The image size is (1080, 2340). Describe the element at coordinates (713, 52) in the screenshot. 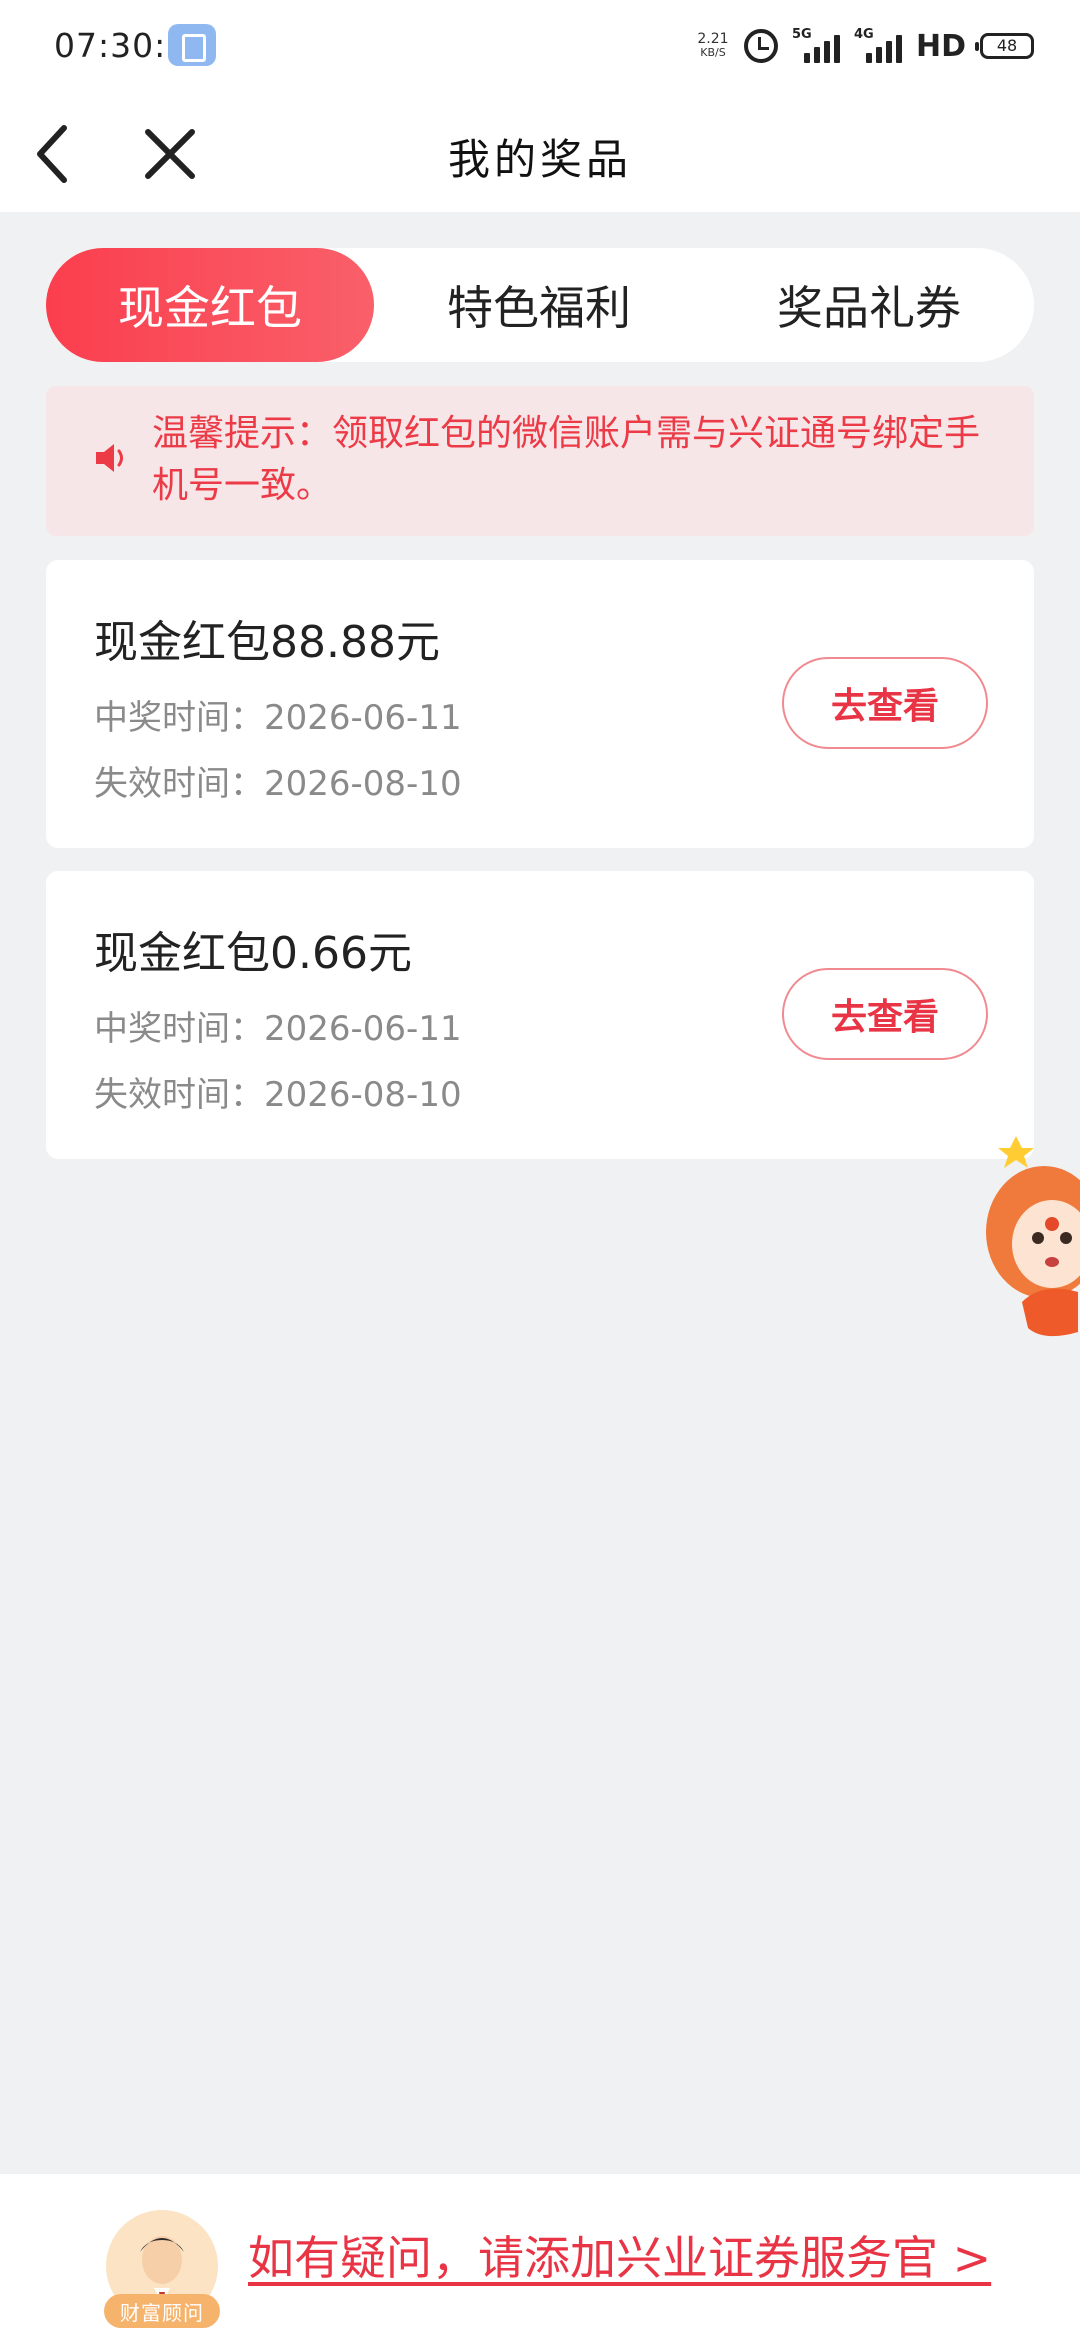

I see `network-speed-unit: KB/S` at that location.